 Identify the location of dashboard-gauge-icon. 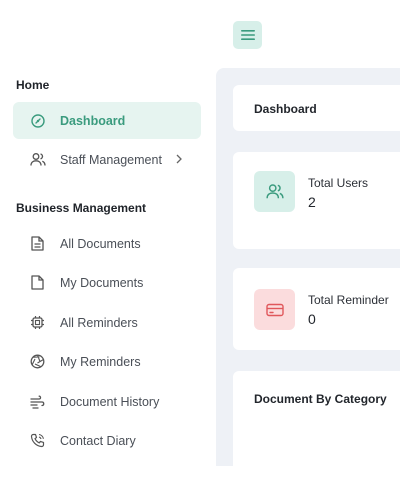
(37, 120).